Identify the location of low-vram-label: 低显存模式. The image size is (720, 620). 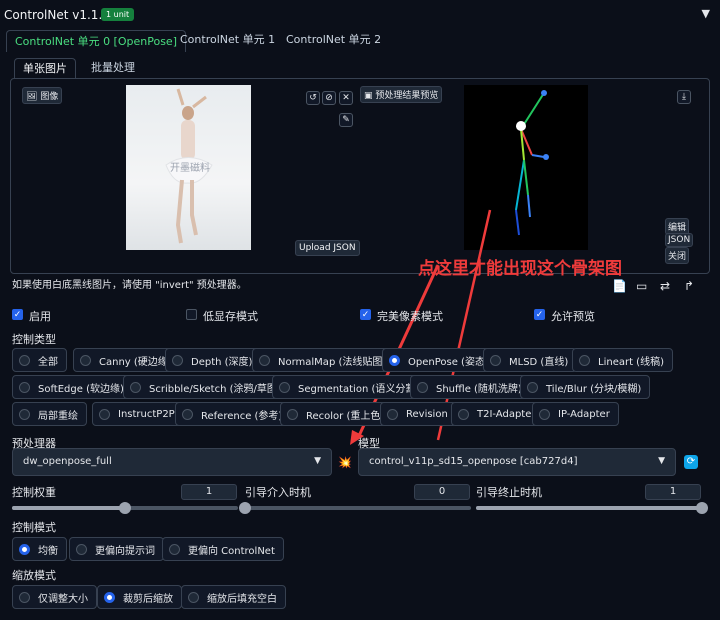
(230, 316).